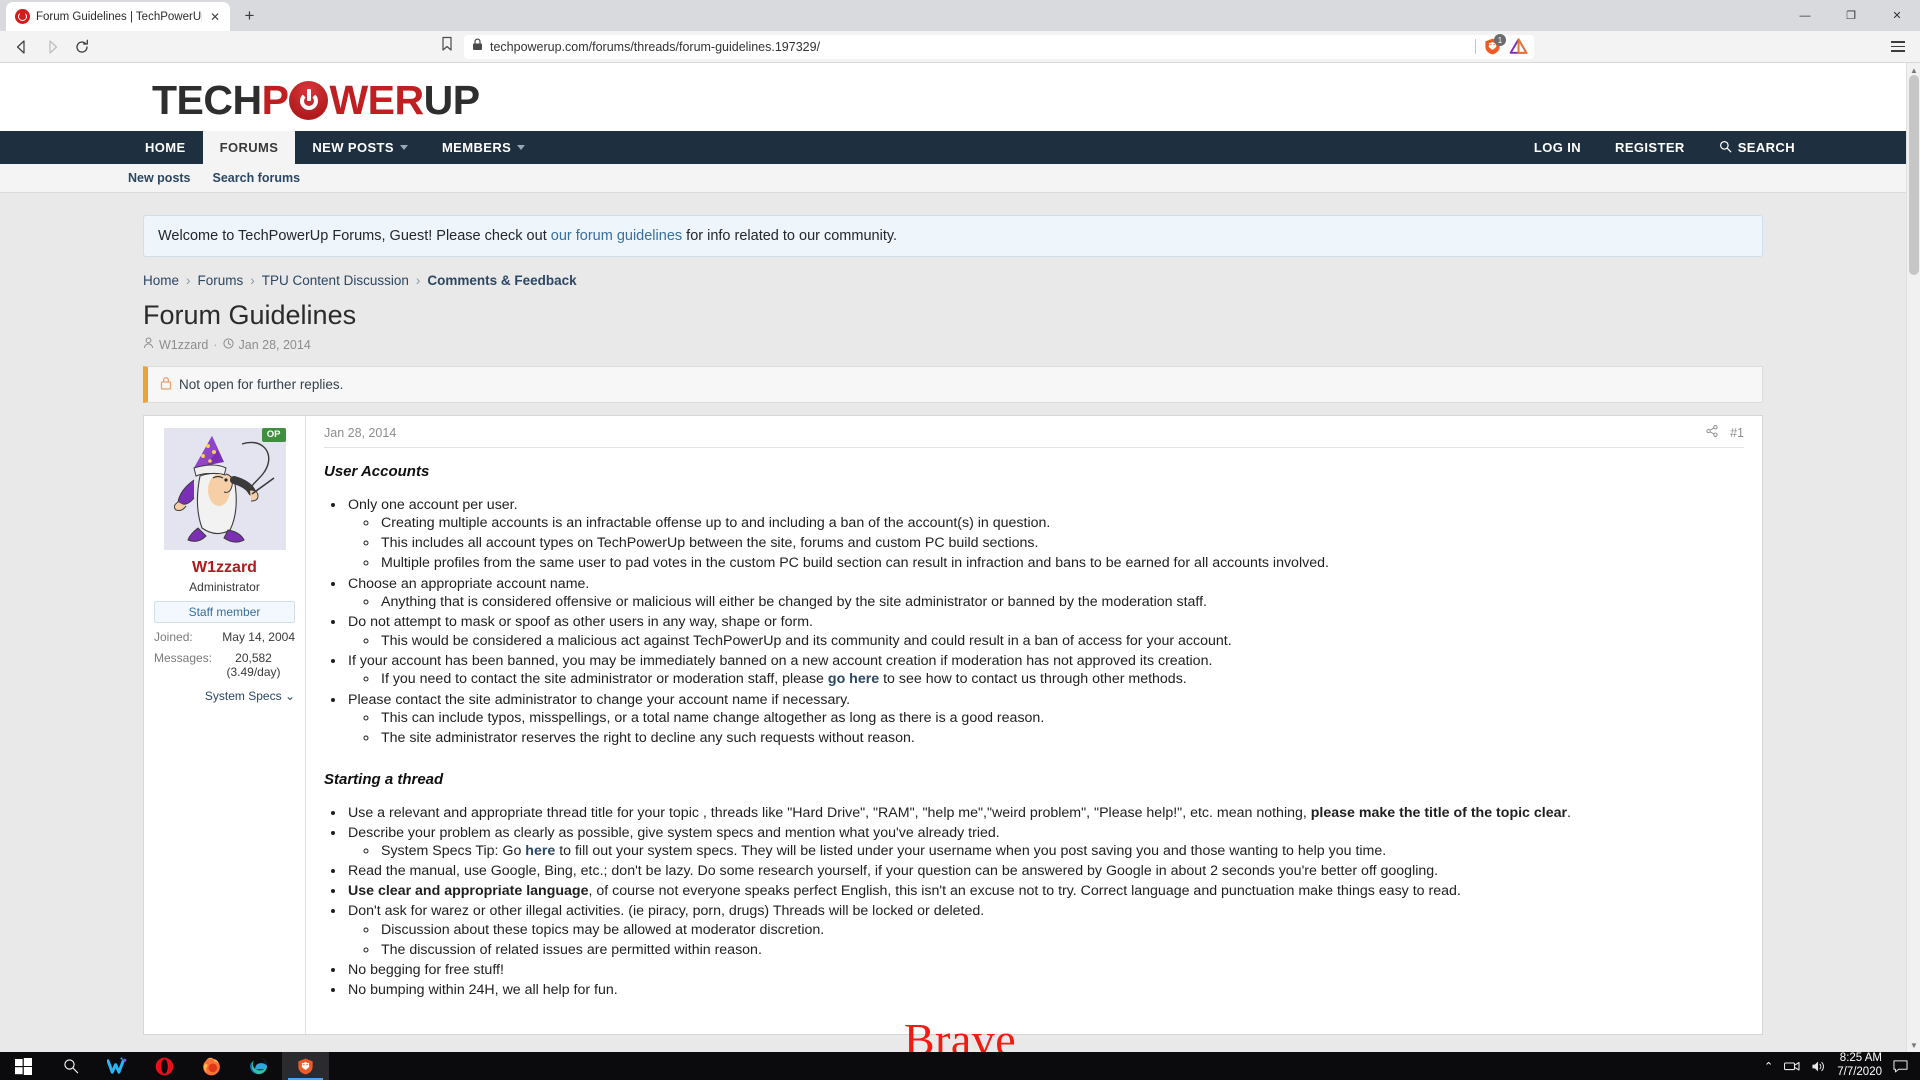  I want to click on shields-badge-count: 1, so click(1500, 40).